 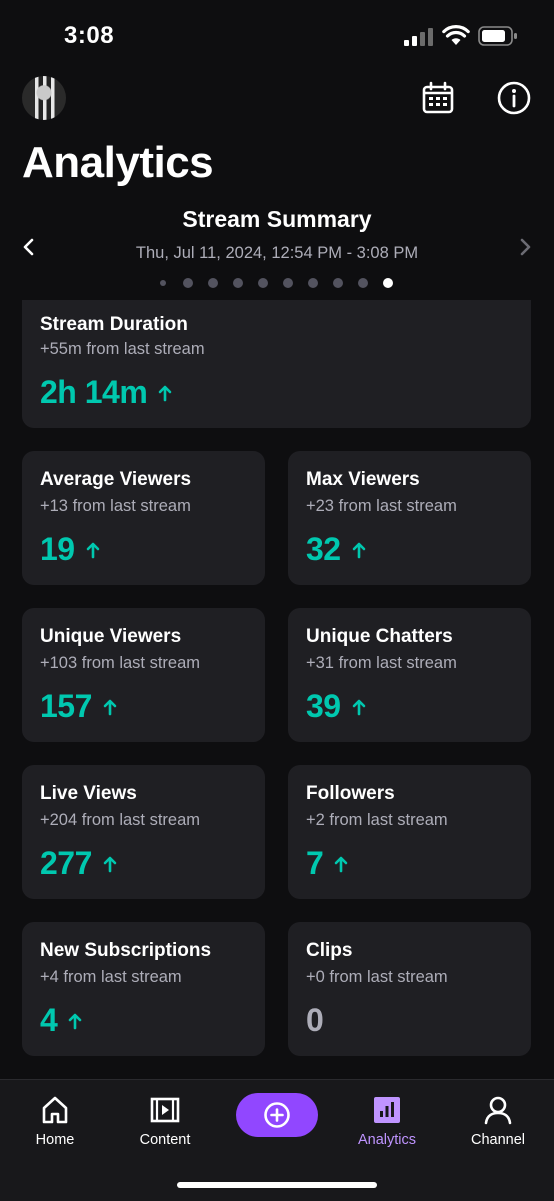 What do you see at coordinates (497, 36) in the screenshot?
I see `battery-icon` at bounding box center [497, 36].